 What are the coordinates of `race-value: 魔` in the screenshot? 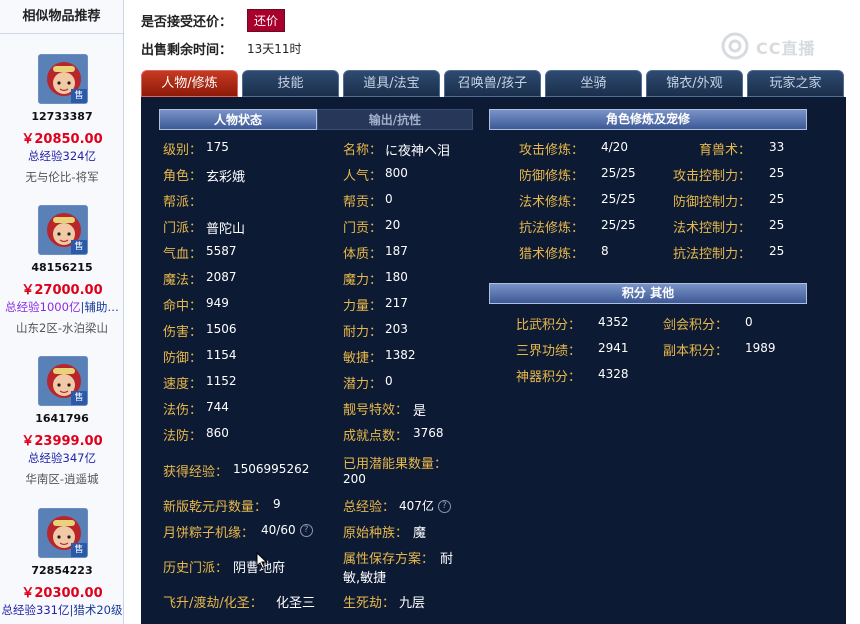 It's located at (420, 533).